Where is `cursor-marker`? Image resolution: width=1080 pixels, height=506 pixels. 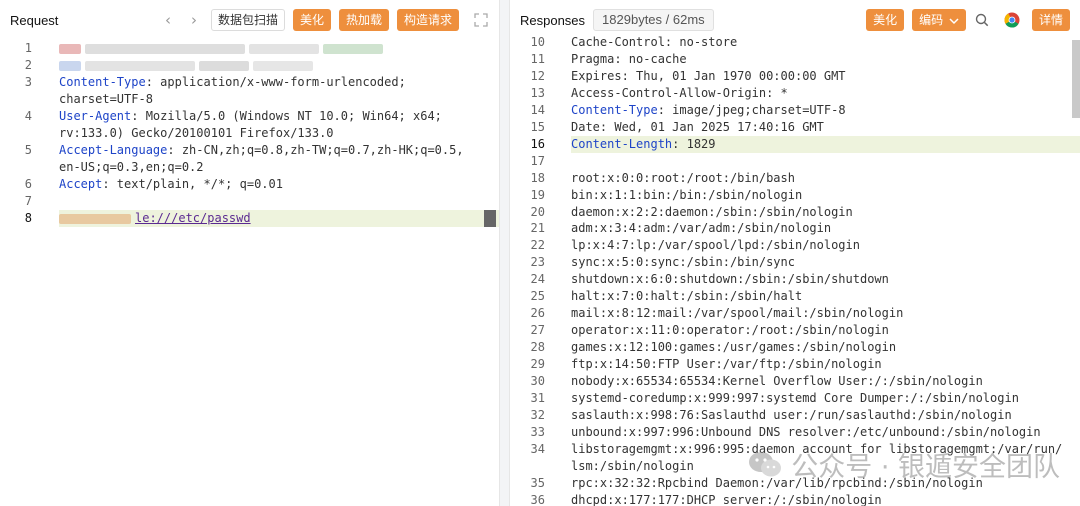 cursor-marker is located at coordinates (490, 218).